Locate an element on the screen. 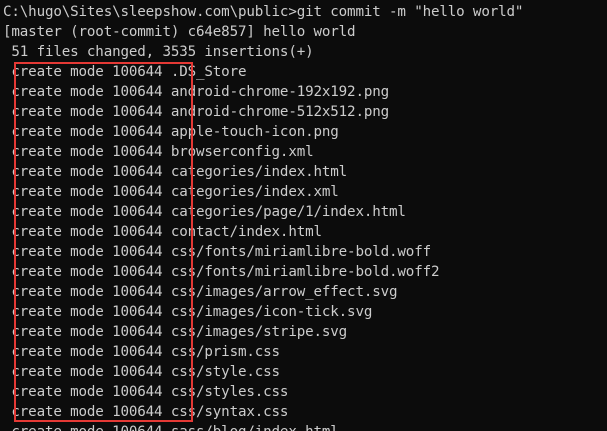  create-mode-line: create mode 100644 browserconfig.xml is located at coordinates (158, 152).